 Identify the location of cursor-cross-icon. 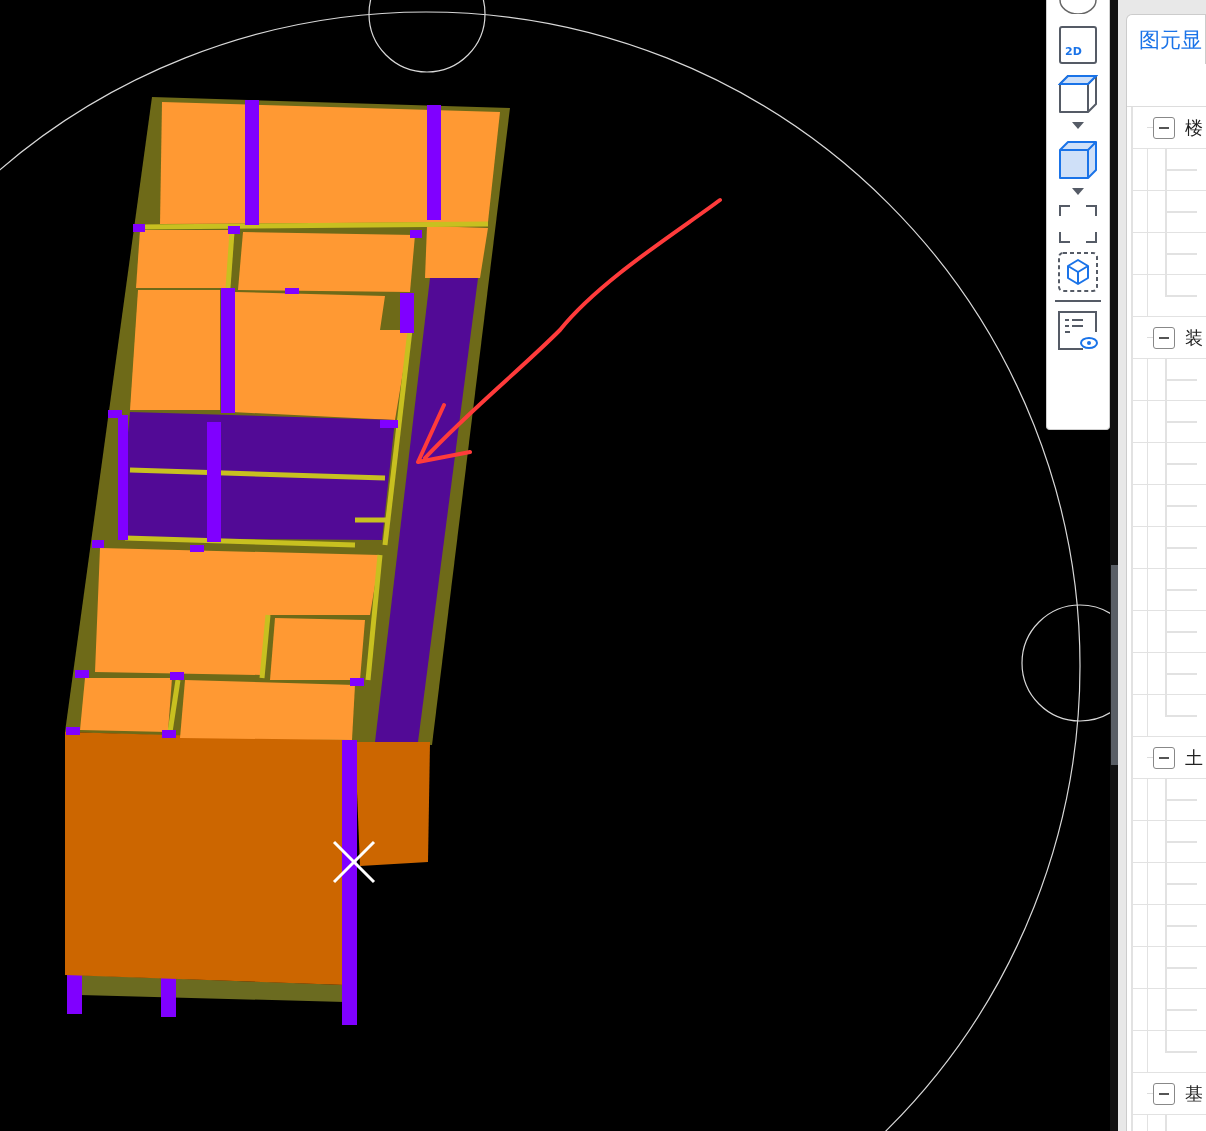
(354, 862).